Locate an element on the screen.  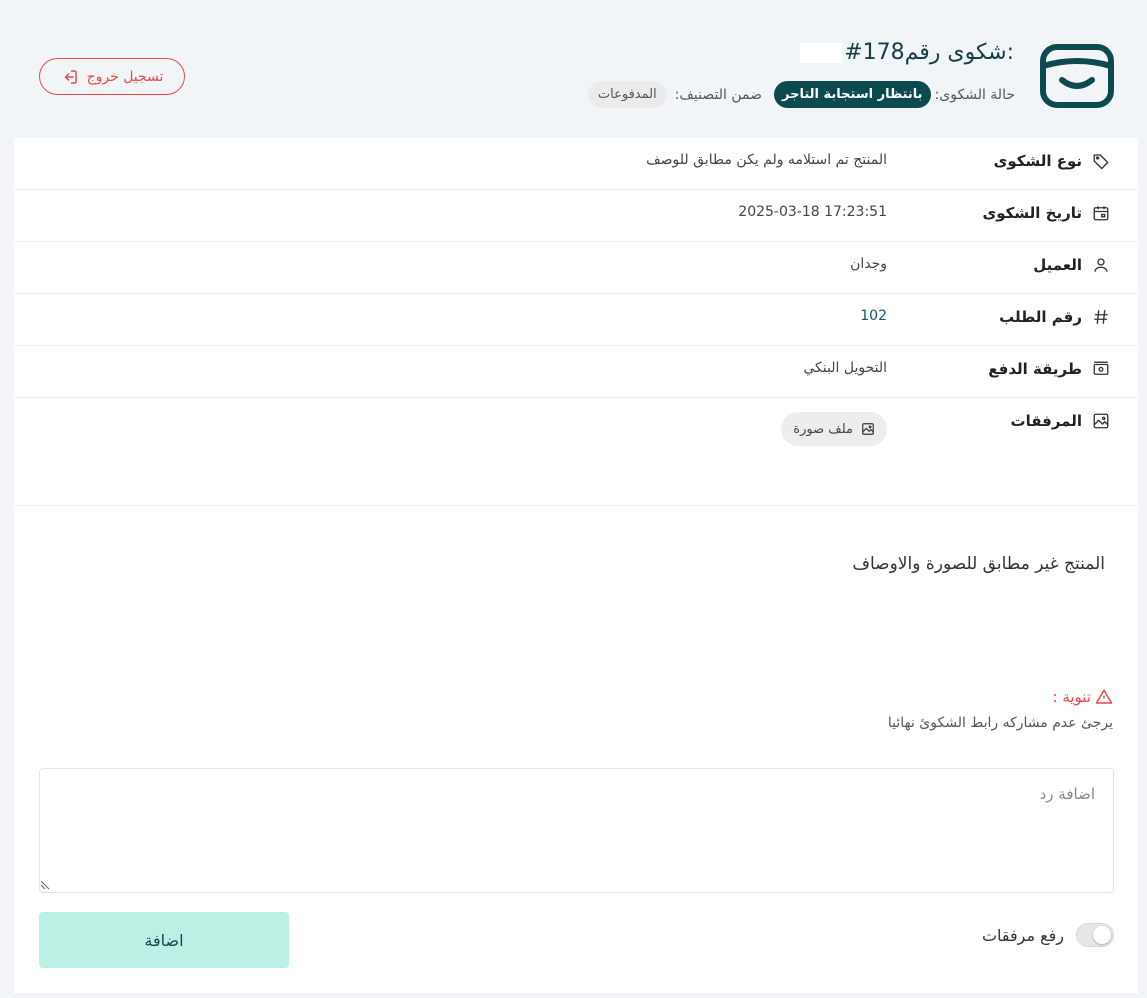
detail-value: 2025-03-18 17:23:51 is located at coordinates (812, 212).